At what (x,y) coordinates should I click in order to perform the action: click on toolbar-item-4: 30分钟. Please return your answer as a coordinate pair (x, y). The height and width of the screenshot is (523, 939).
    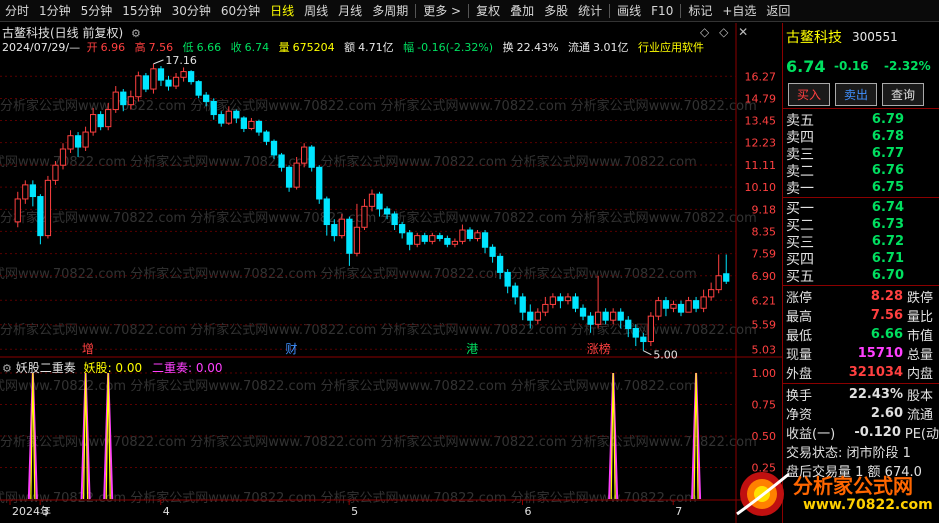
    Looking at the image, I should click on (191, 11).